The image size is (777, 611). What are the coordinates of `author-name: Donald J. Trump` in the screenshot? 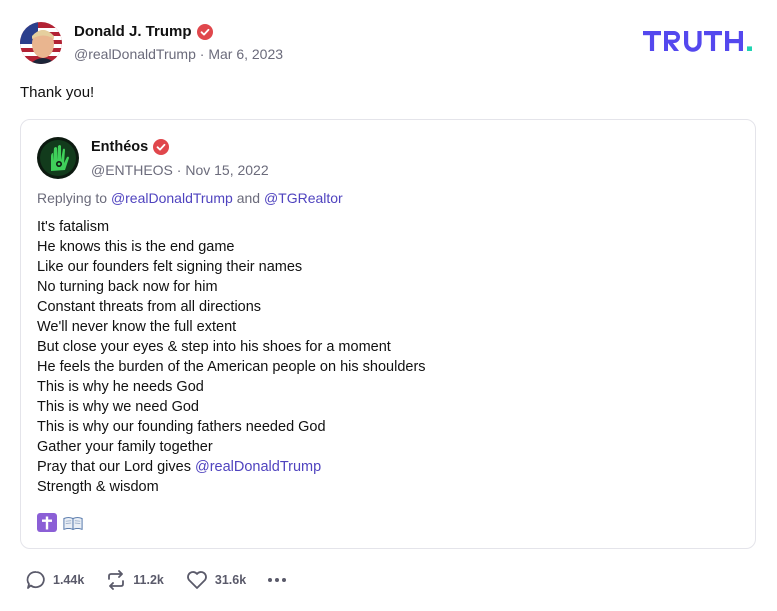 It's located at (143, 31).